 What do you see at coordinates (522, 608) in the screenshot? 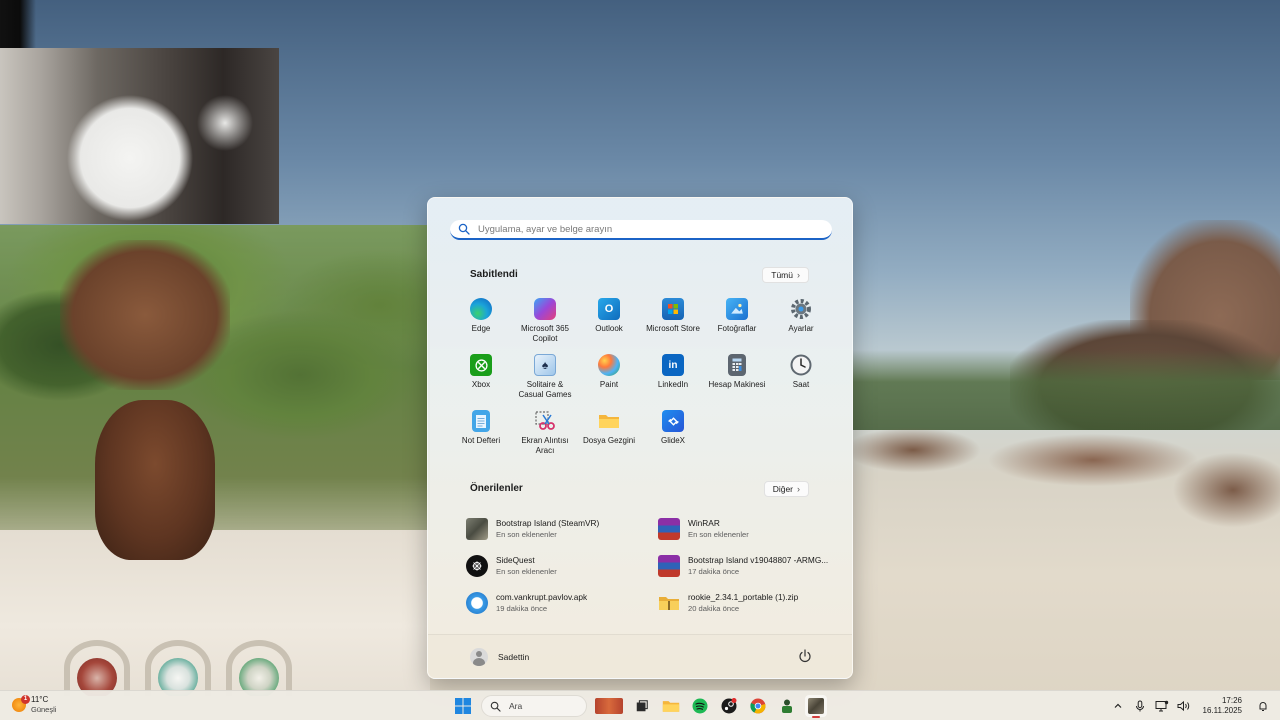
I see `recommended-item-time: 19 dakika önce` at bounding box center [522, 608].